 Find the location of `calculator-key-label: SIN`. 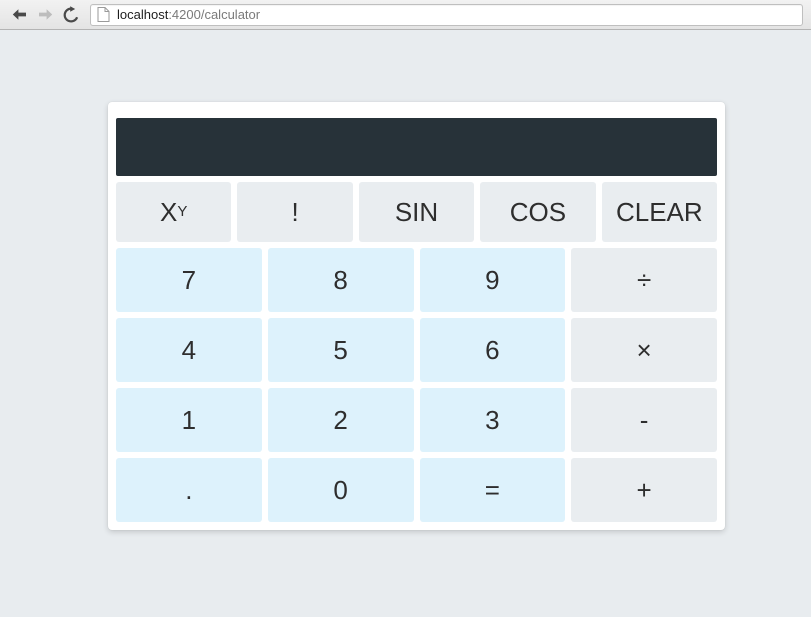

calculator-key-label: SIN is located at coordinates (416, 212).